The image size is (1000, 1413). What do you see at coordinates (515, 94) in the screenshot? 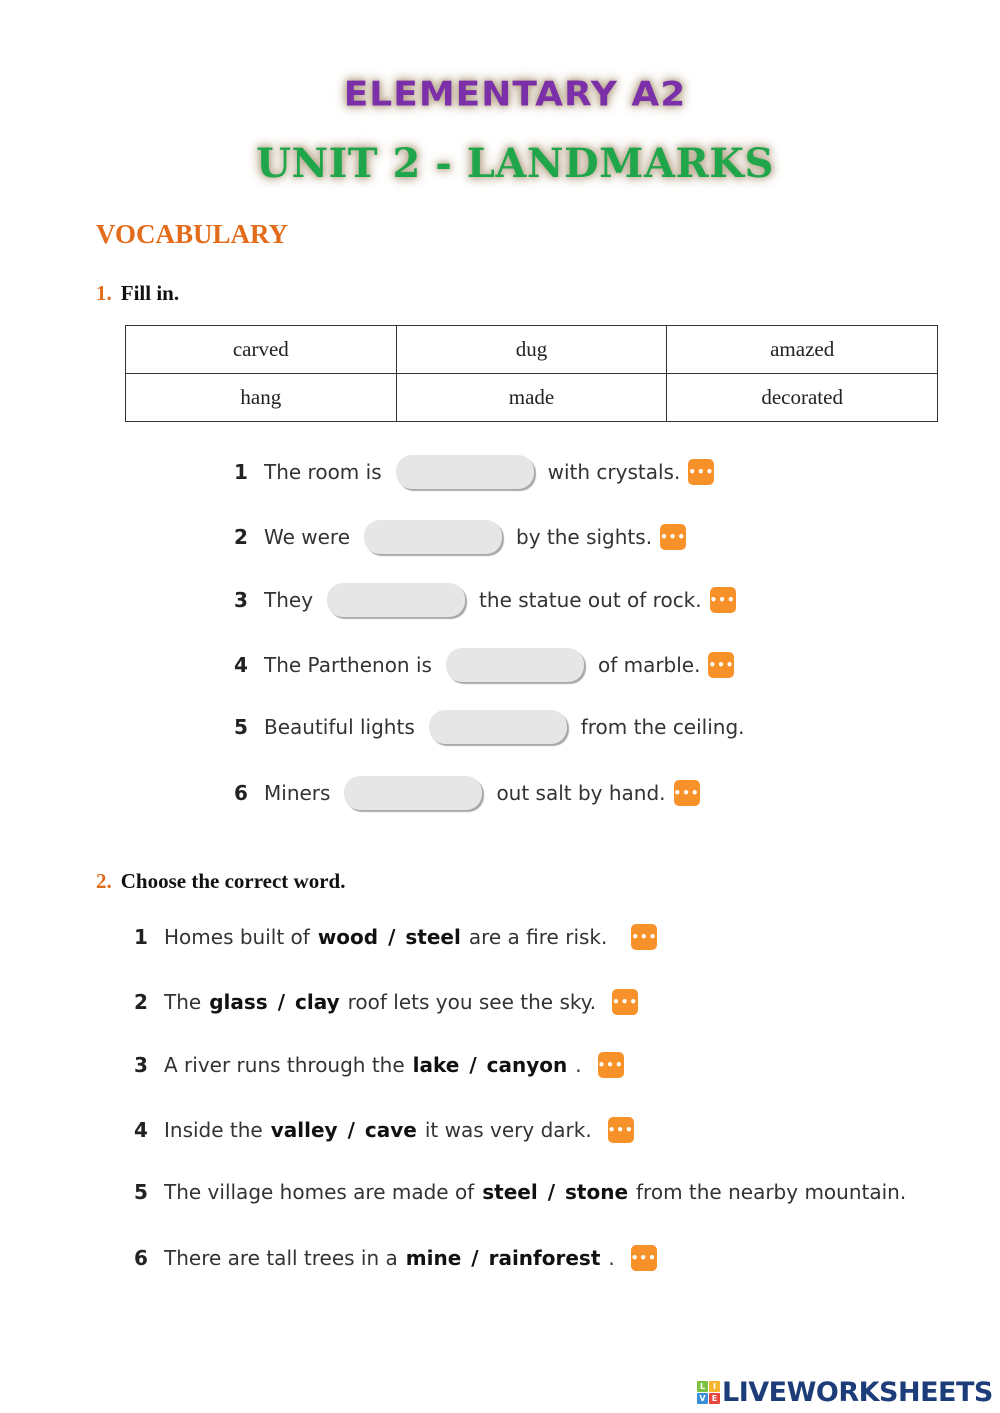
I see `level-title: ELEMENTARY A2` at bounding box center [515, 94].